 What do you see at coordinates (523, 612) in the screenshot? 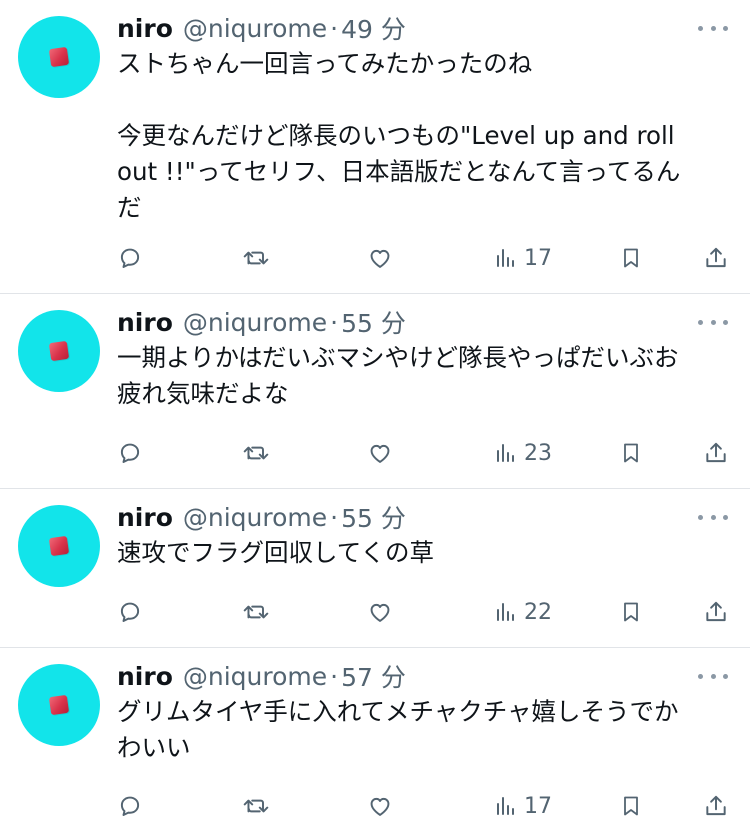
I see `views-button: 22` at bounding box center [523, 612].